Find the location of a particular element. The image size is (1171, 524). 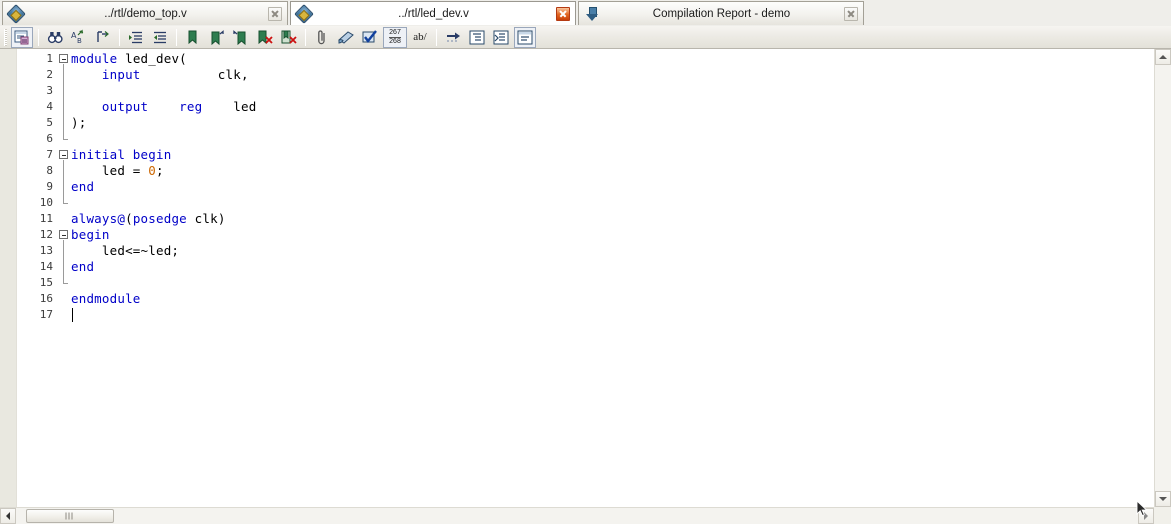

bookmark-clear-all-button is located at coordinates (289, 37).